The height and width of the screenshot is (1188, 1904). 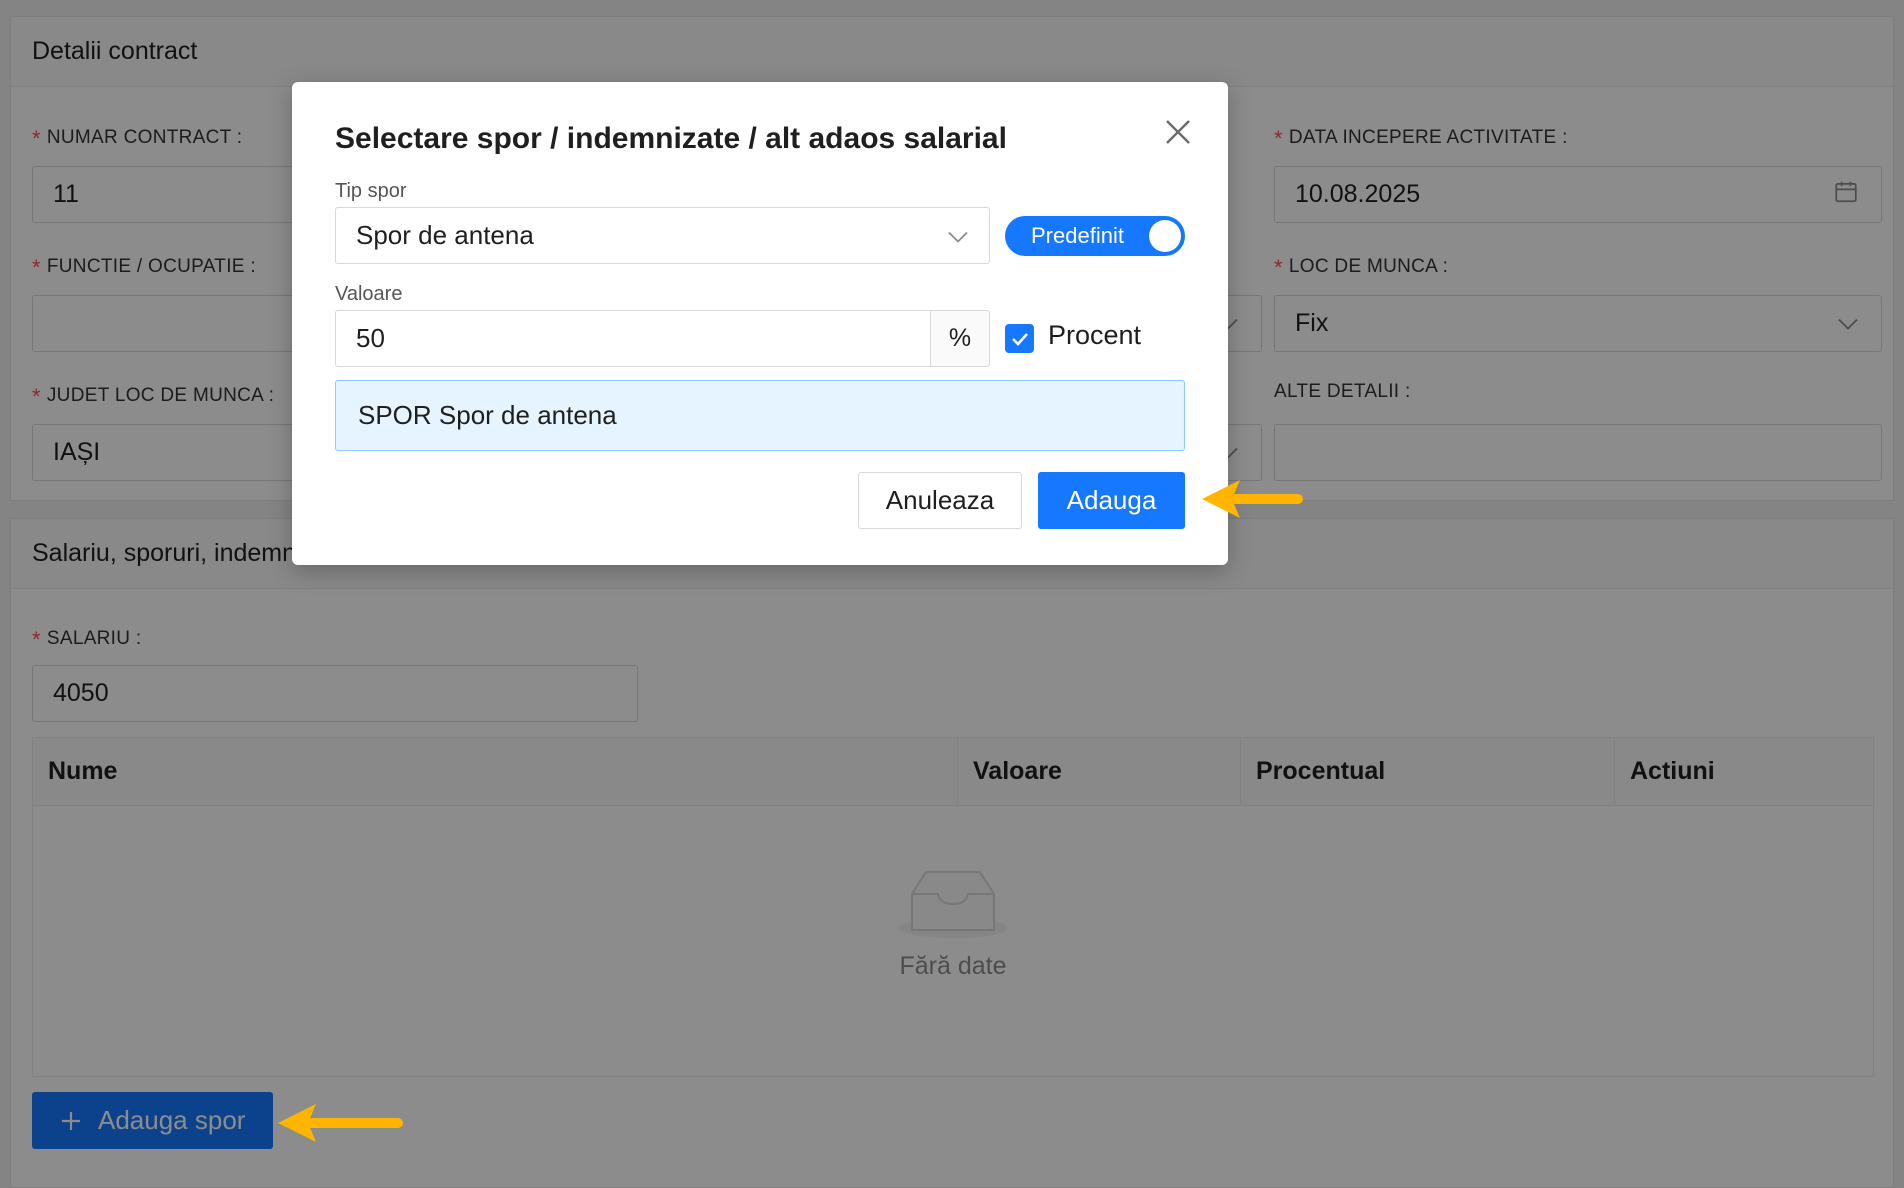 What do you see at coordinates (960, 338) in the screenshot?
I see `percent-addon: %` at bounding box center [960, 338].